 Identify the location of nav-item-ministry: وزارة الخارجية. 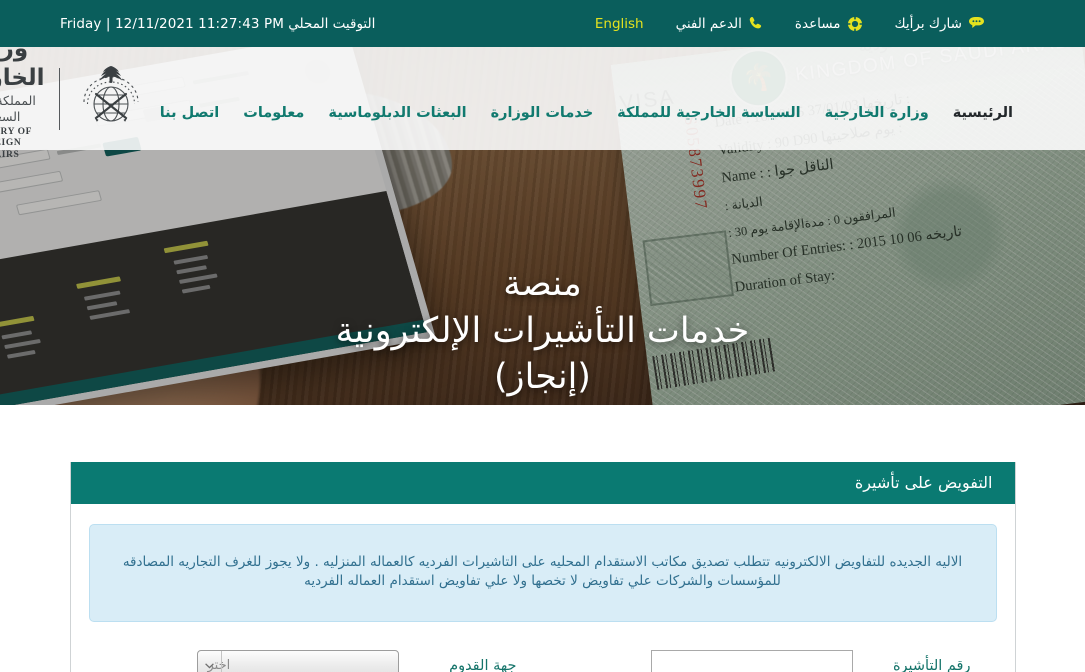
(877, 113).